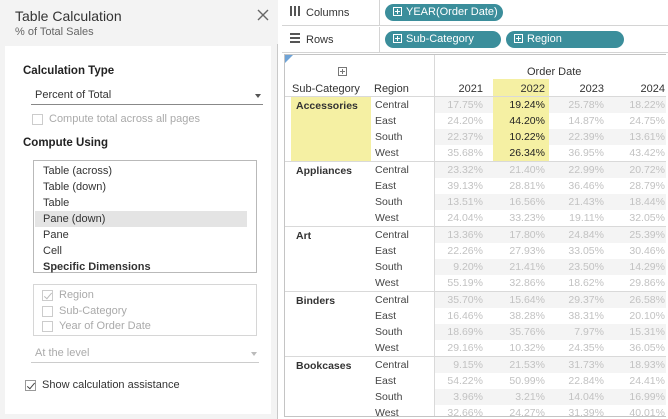 This screenshot has width=668, height=419. What do you see at coordinates (636, 235) in the screenshot?
I see `value-cell: 25.39%` at bounding box center [636, 235].